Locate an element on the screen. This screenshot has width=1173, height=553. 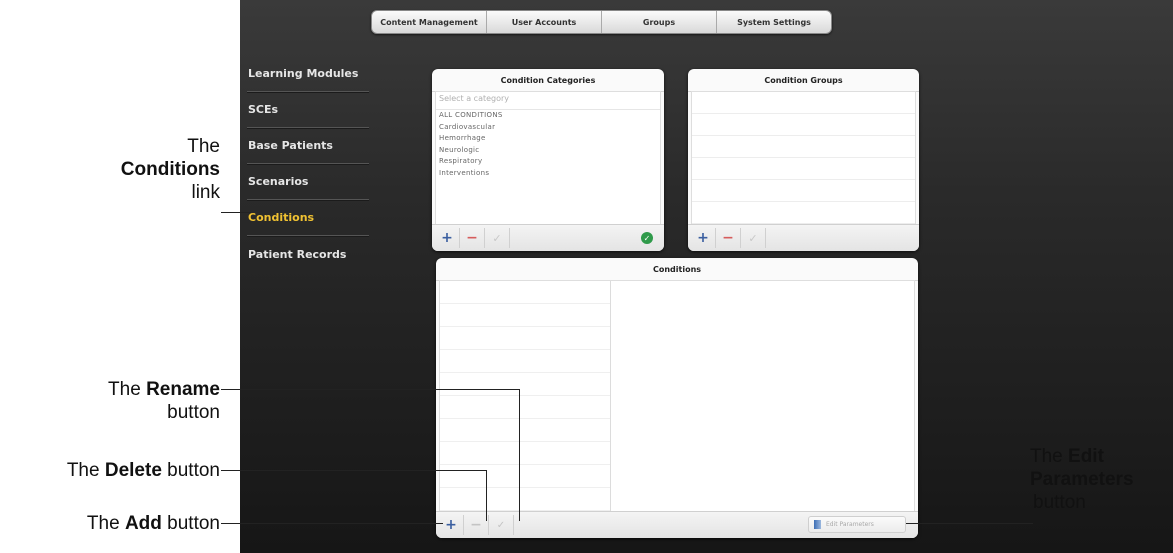
callout-rename-suffix: button is located at coordinates (193, 412).